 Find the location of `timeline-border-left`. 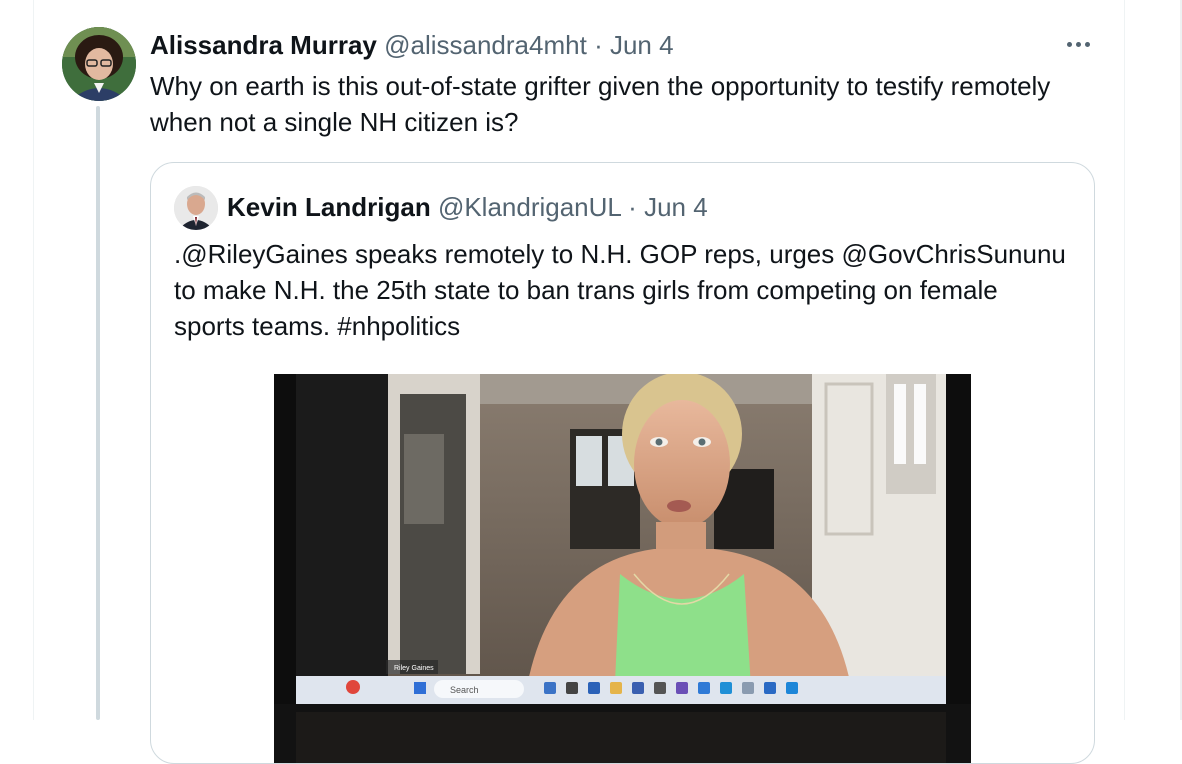

timeline-border-left is located at coordinates (33, 360).